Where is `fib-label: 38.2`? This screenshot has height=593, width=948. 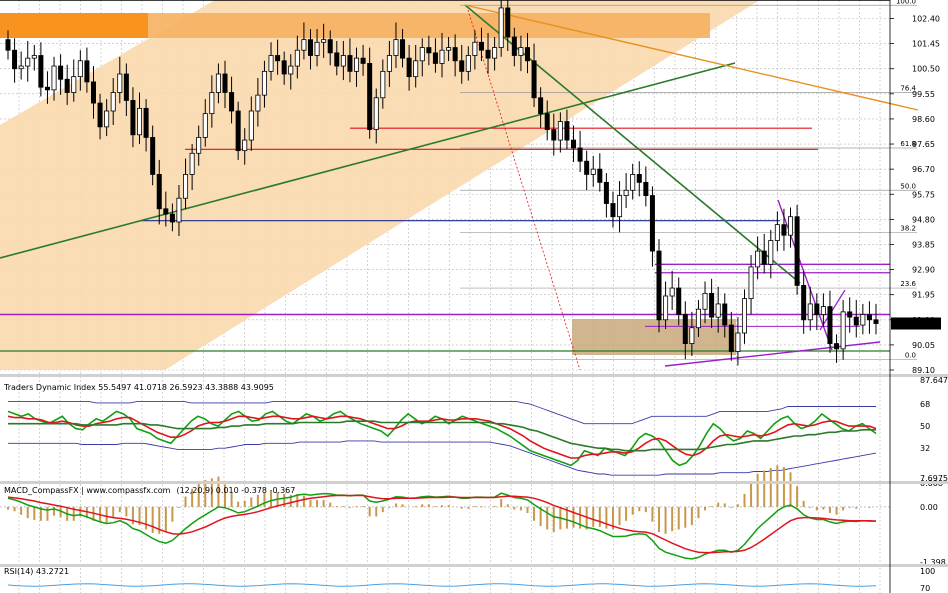
fib-label: 38.2 is located at coordinates (908, 229).